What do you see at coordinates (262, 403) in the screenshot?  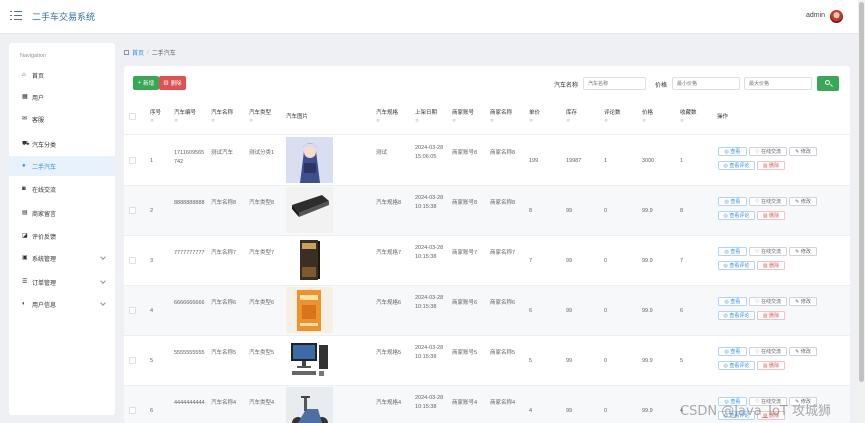 I see `car-type: 汽车类型4` at bounding box center [262, 403].